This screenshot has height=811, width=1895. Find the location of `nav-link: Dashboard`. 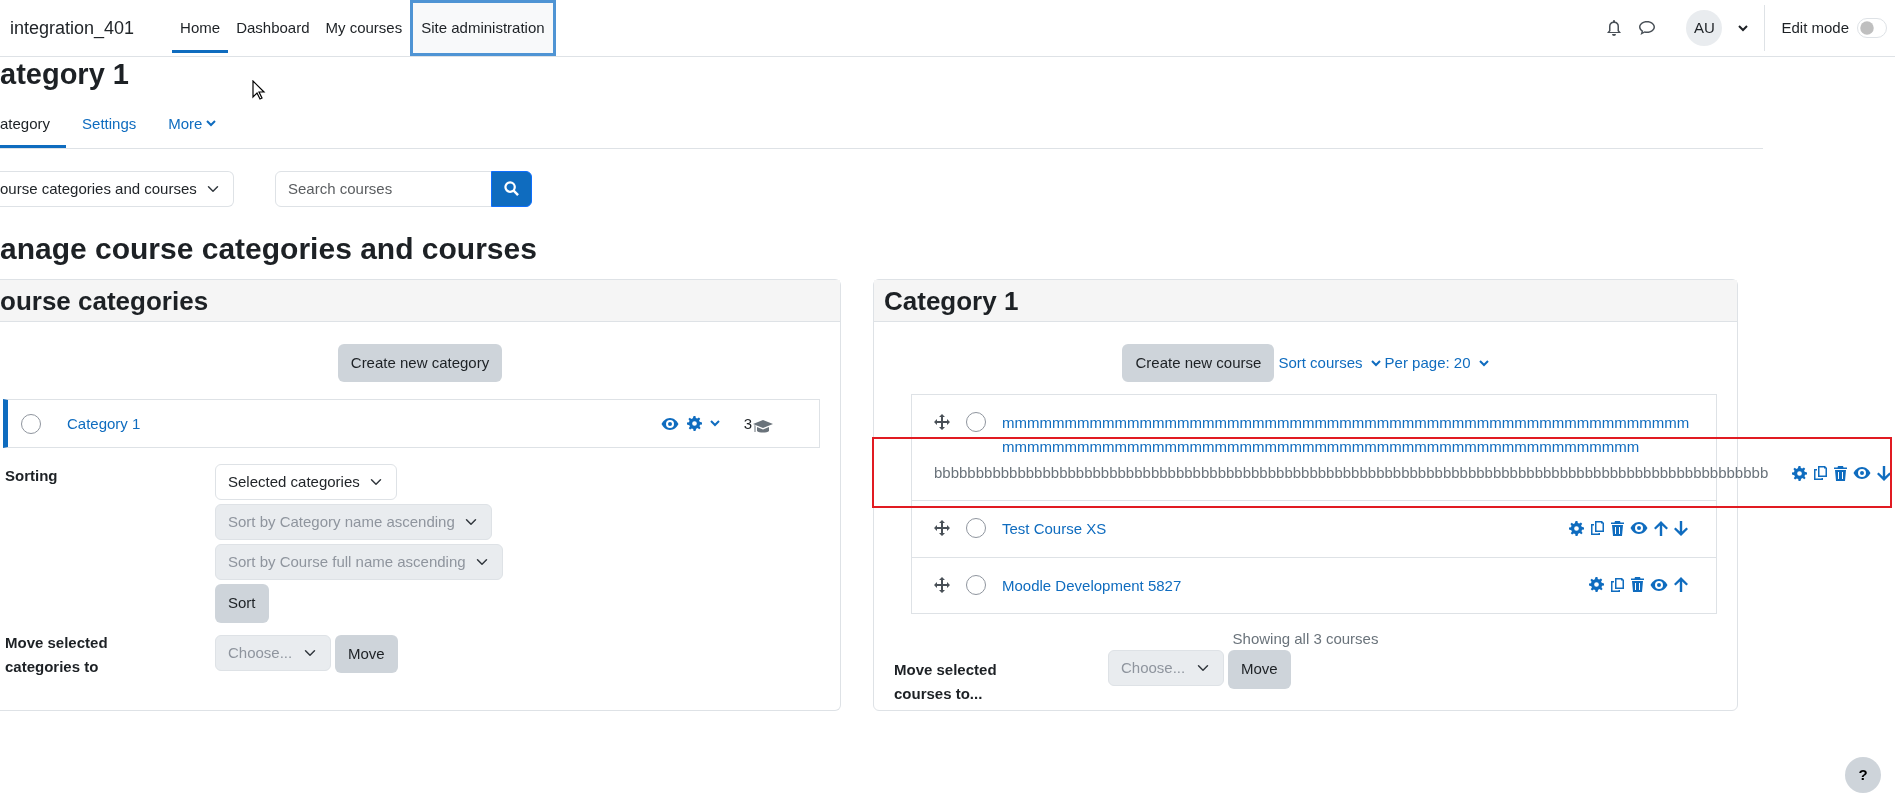

nav-link: Dashboard is located at coordinates (273, 28).